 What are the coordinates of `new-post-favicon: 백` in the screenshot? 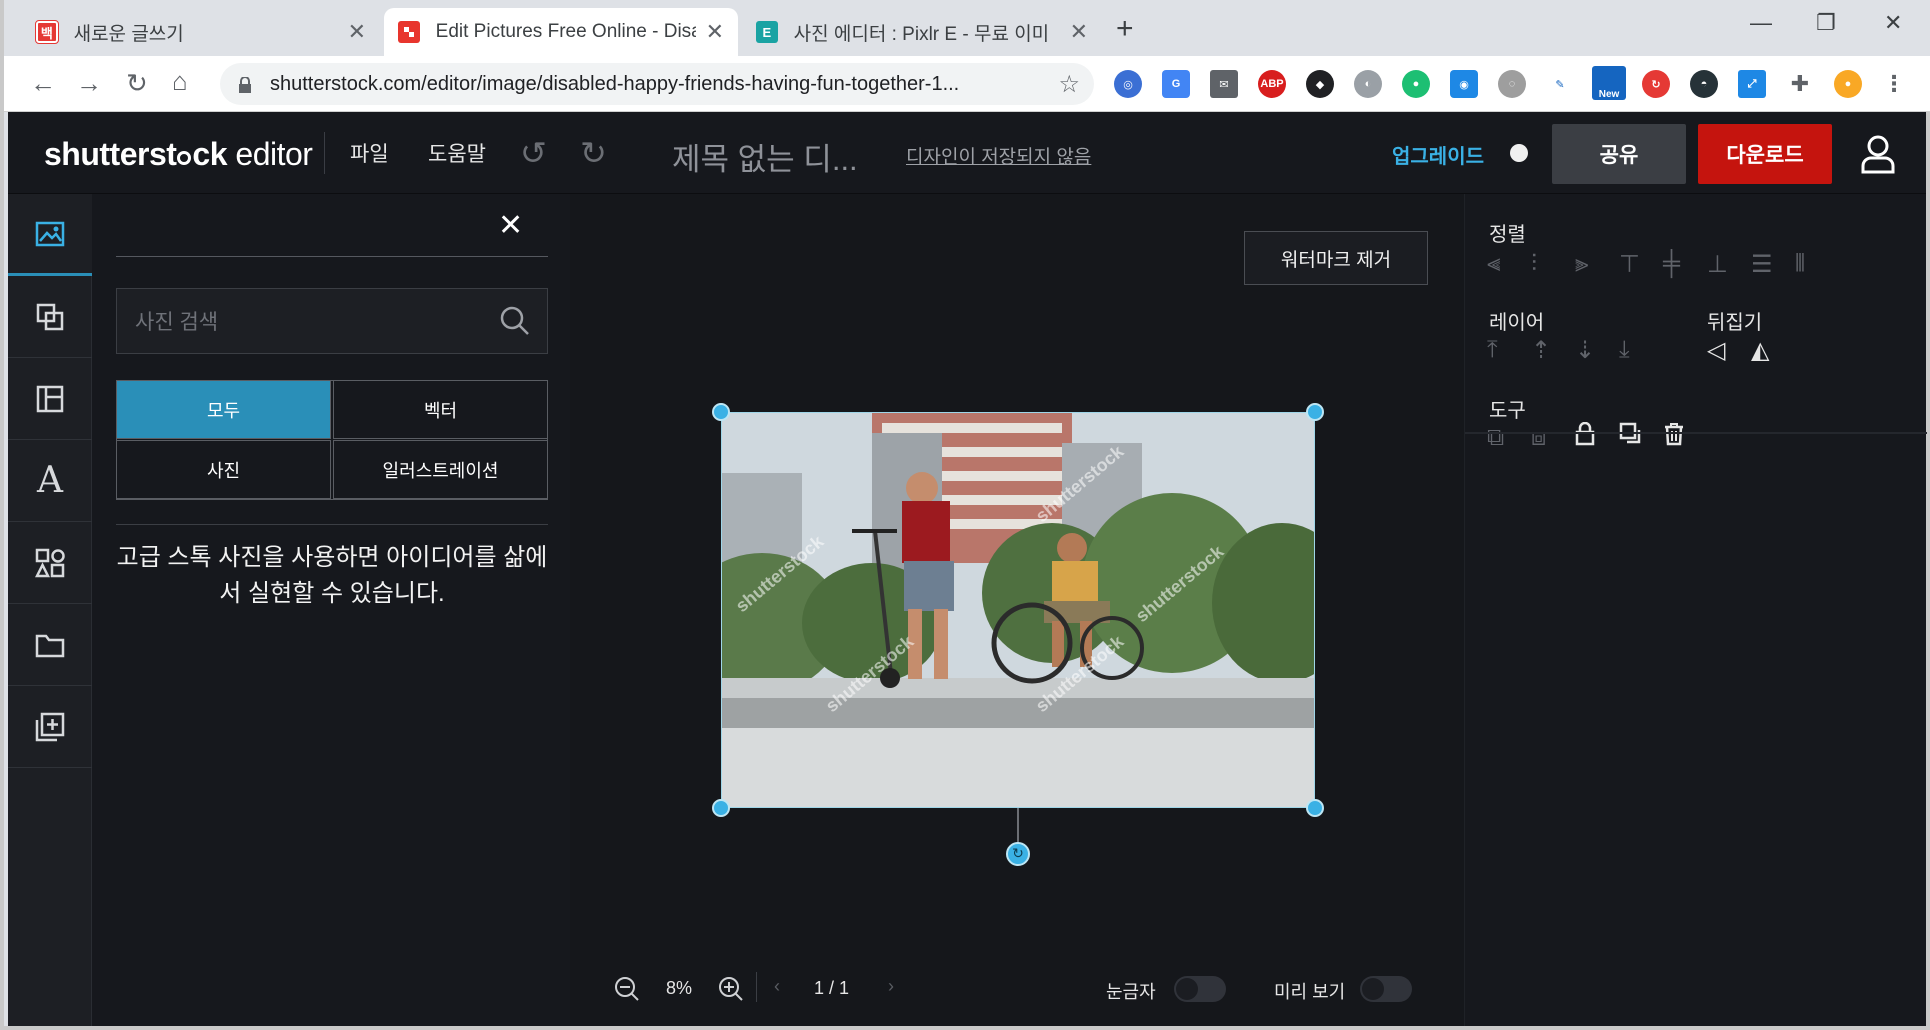 It's located at (47, 32).